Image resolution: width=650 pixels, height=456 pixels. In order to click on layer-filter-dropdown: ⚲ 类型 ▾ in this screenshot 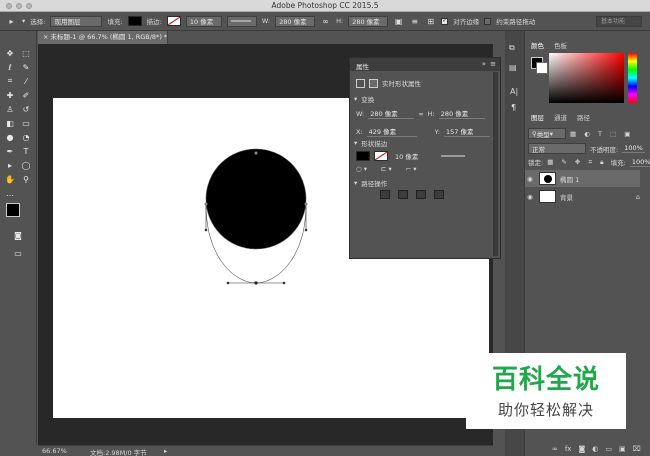, I will do `click(547, 133)`.